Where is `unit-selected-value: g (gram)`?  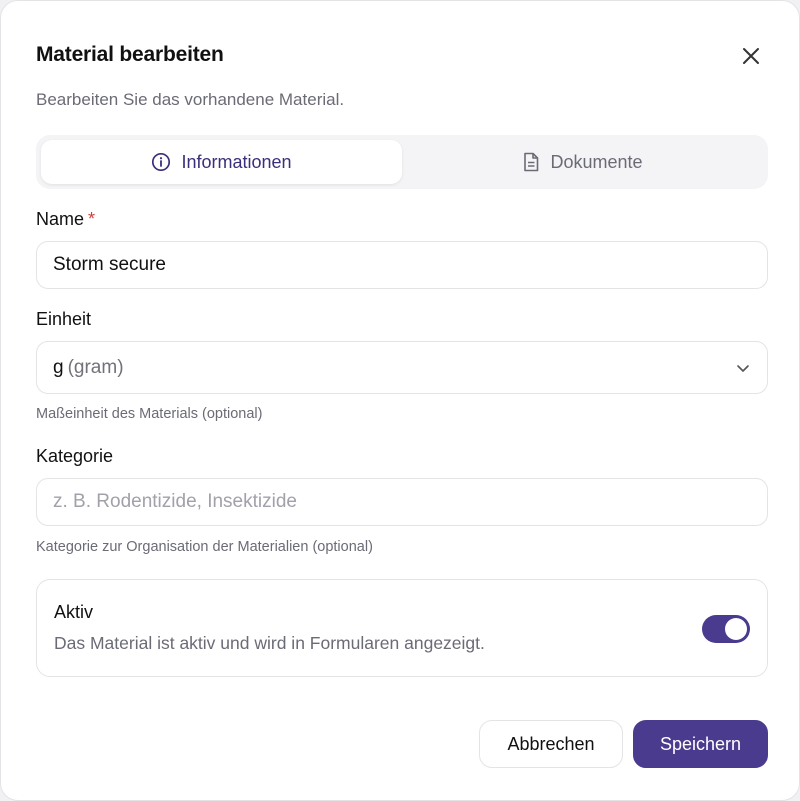
unit-selected-value: g (gram) is located at coordinates (88, 367).